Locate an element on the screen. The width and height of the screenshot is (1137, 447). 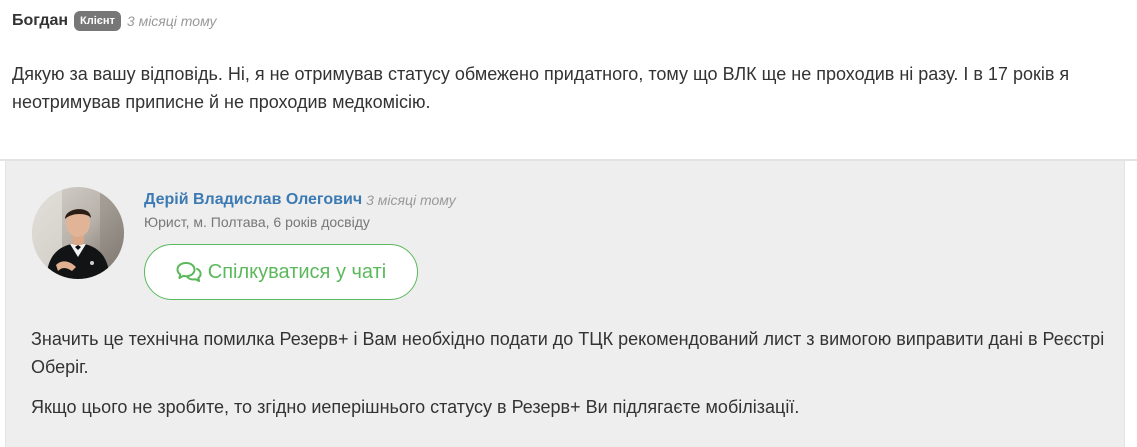
client-comment-time: 3 місяці тому is located at coordinates (171, 21).